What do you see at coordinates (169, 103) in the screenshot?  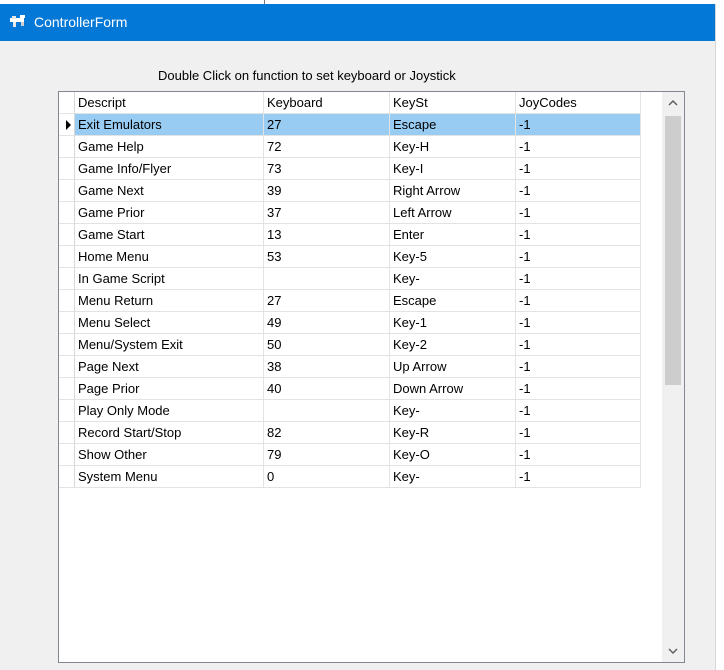 I see `column-header-descript: Descript` at bounding box center [169, 103].